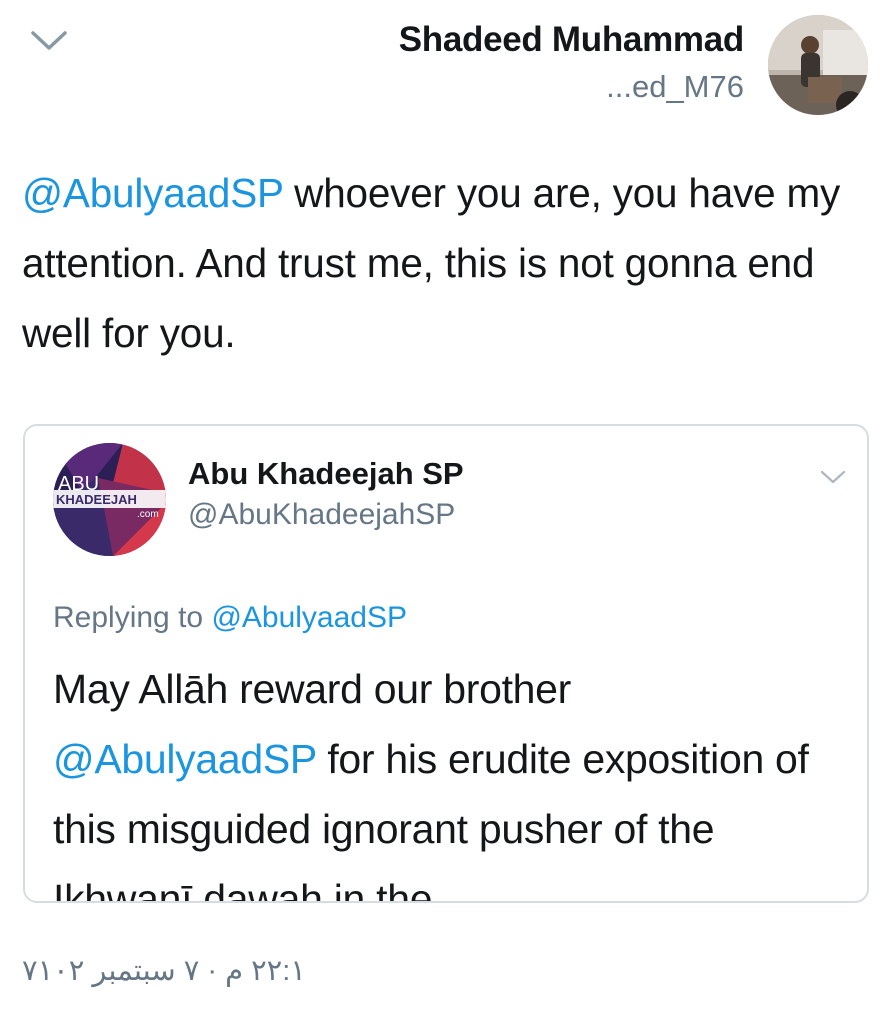 The image size is (896, 1019). What do you see at coordinates (675, 87) in the screenshot?
I see `author-handle: ...ed_M76` at bounding box center [675, 87].